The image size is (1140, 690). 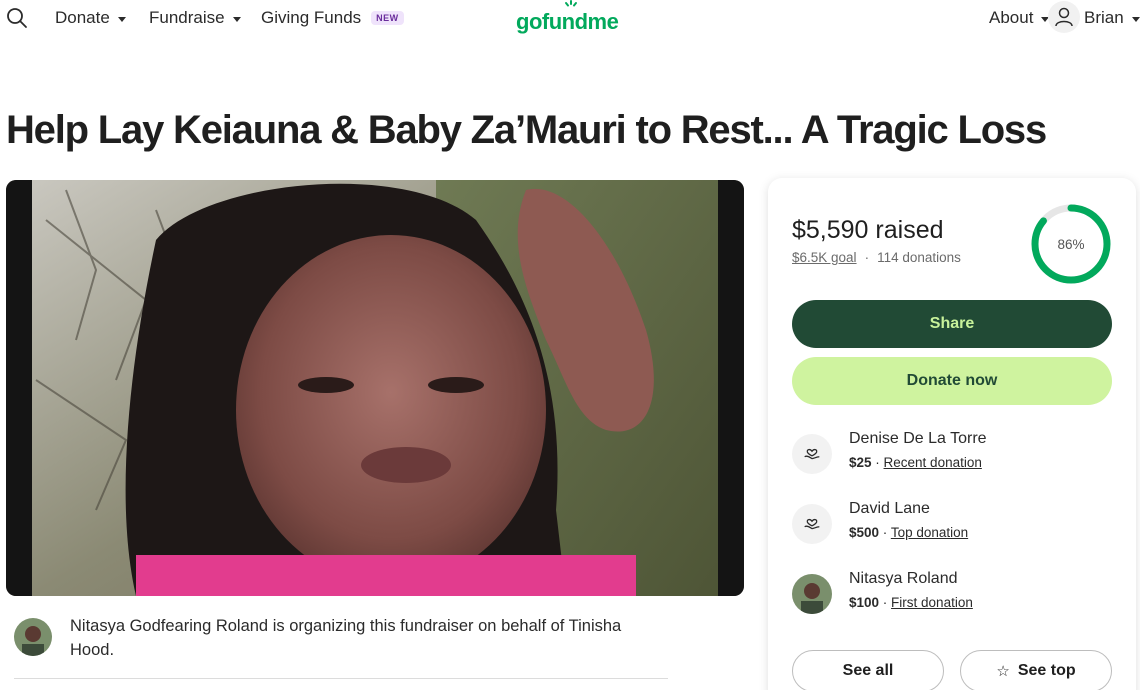 What do you see at coordinates (918, 438) in the screenshot?
I see `donor-name: Denise De La Torre` at bounding box center [918, 438].